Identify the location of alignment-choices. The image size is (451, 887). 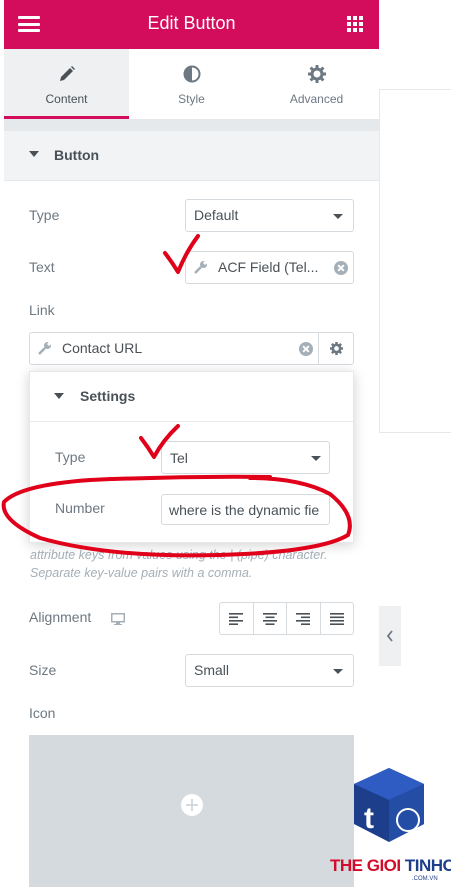
(286, 618).